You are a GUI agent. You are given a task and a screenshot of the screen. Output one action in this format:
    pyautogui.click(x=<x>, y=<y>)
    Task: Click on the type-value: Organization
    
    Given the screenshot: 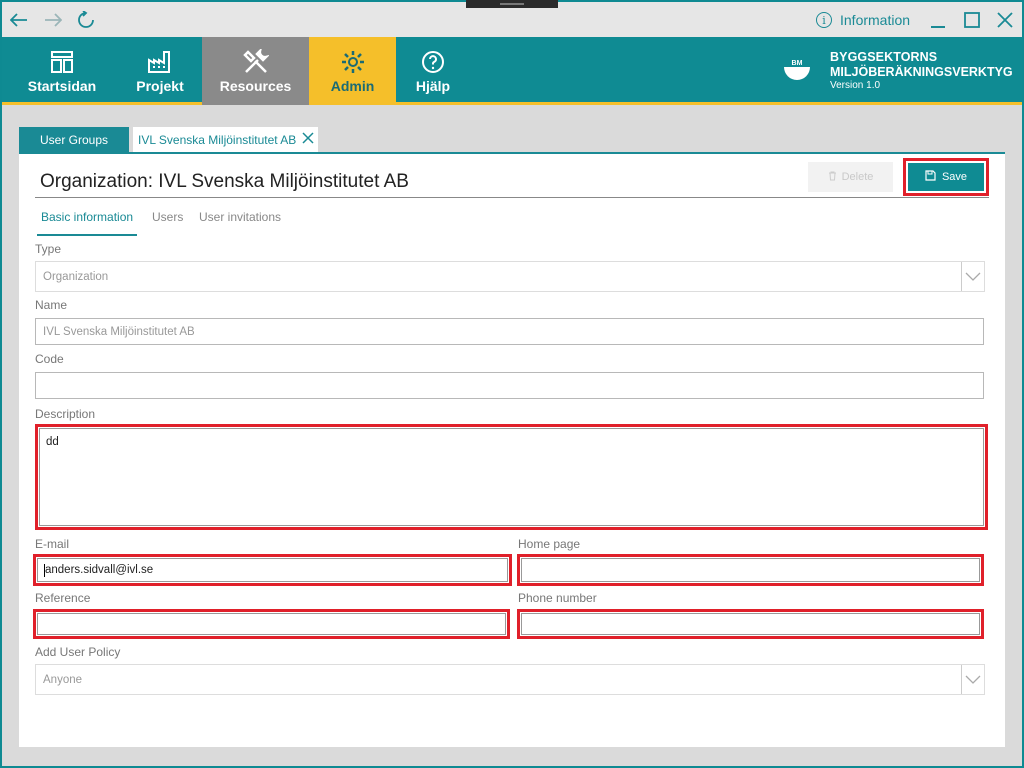 What is the action you would take?
    pyautogui.click(x=76, y=276)
    